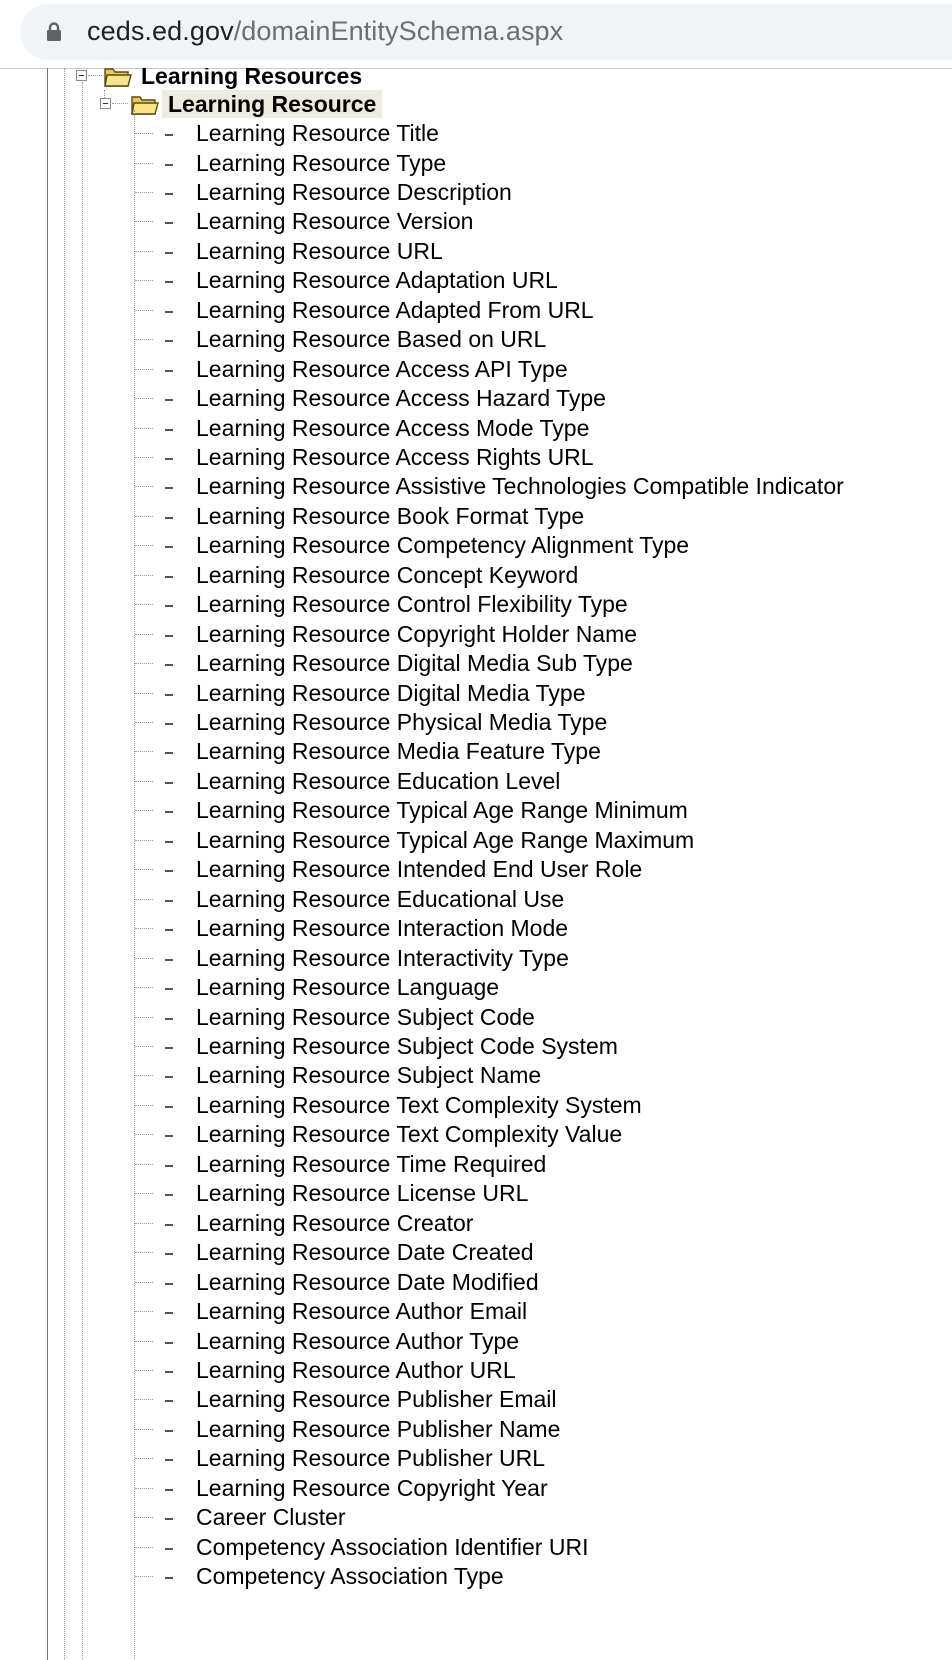 This screenshot has width=952, height=1660. What do you see at coordinates (361, 1311) in the screenshot?
I see `tree-leaf-label: Learning Resource Author Email` at bounding box center [361, 1311].